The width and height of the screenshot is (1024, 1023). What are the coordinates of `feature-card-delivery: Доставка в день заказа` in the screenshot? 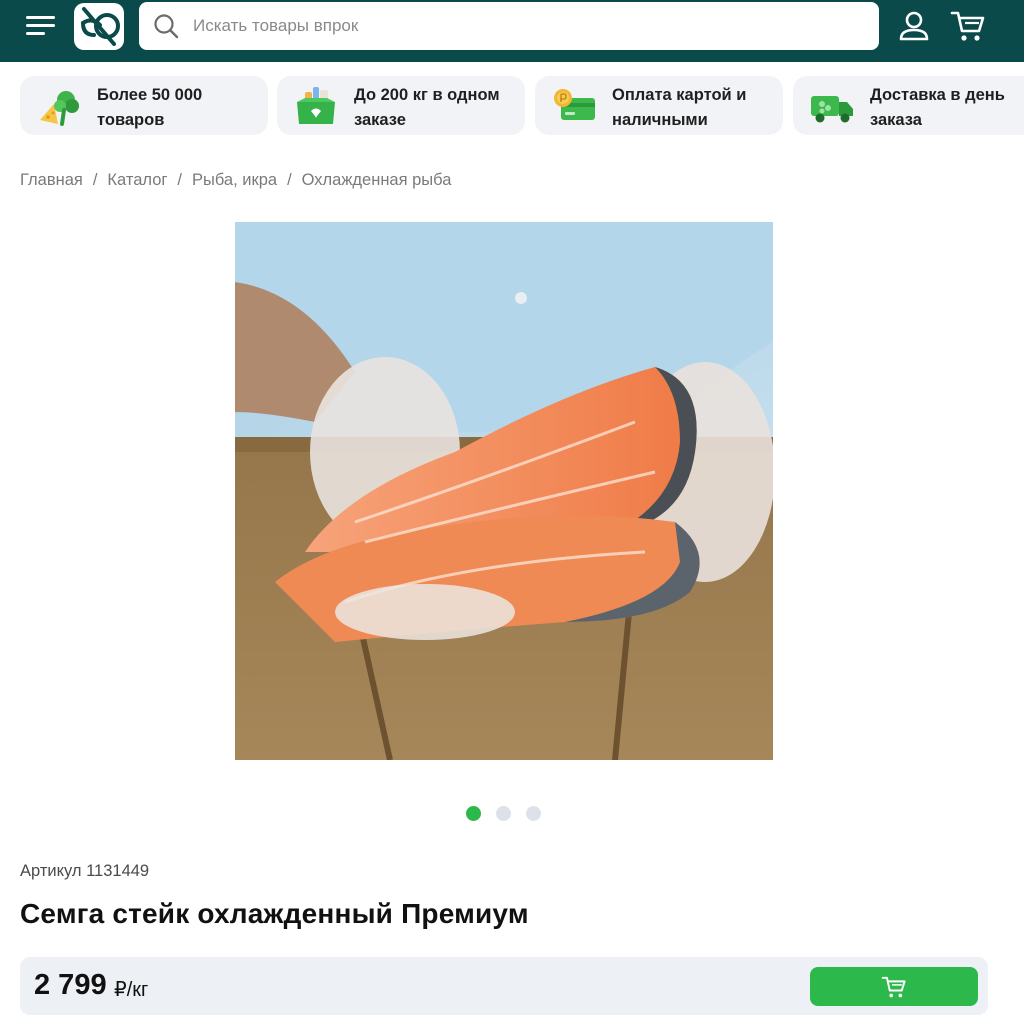 It's located at (908, 105).